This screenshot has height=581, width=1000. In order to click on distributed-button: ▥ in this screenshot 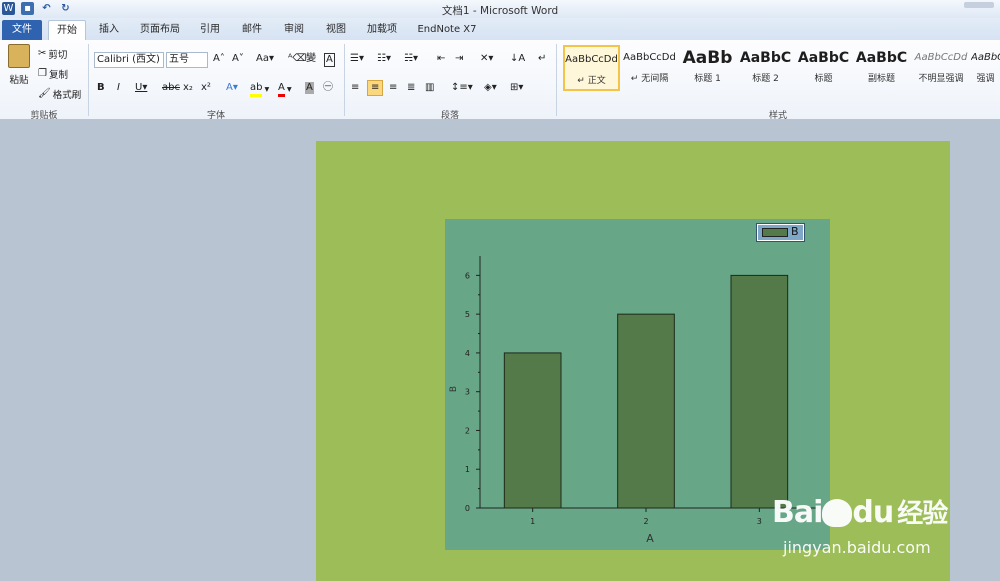, I will do `click(429, 88)`.